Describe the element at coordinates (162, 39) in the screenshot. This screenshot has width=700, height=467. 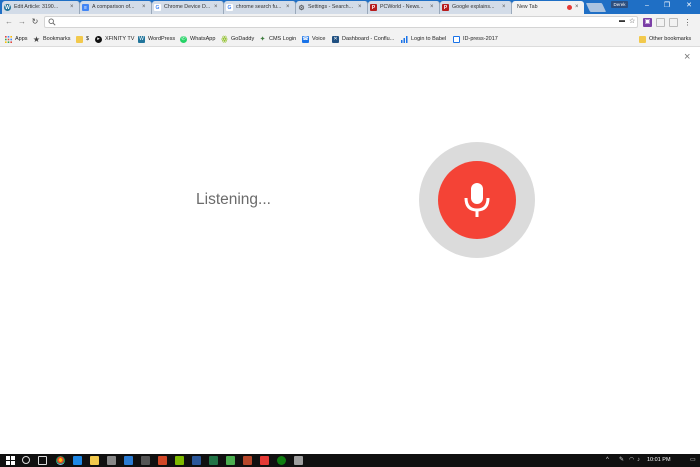
I see `bookmark-label: WordPress` at that location.